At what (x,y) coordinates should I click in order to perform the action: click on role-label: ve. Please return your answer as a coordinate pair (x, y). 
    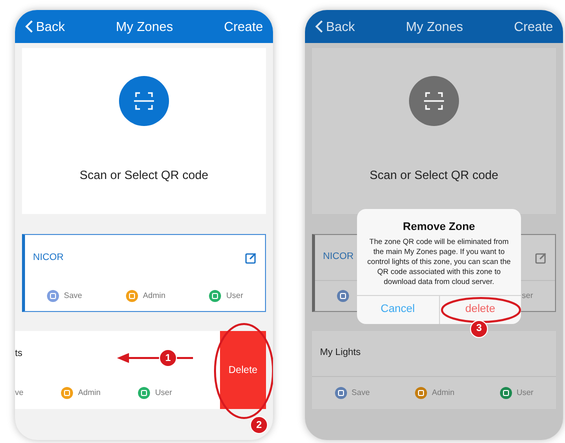
    Looking at the image, I should click on (19, 393).